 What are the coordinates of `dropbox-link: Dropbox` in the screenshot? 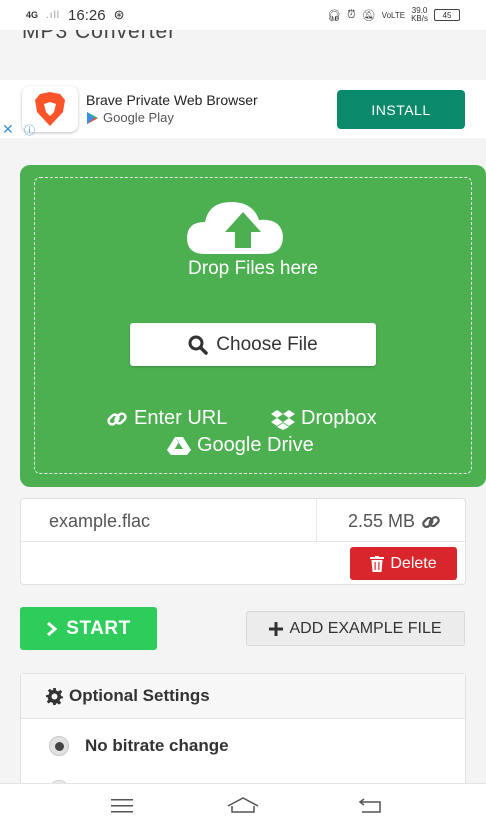 It's located at (324, 418).